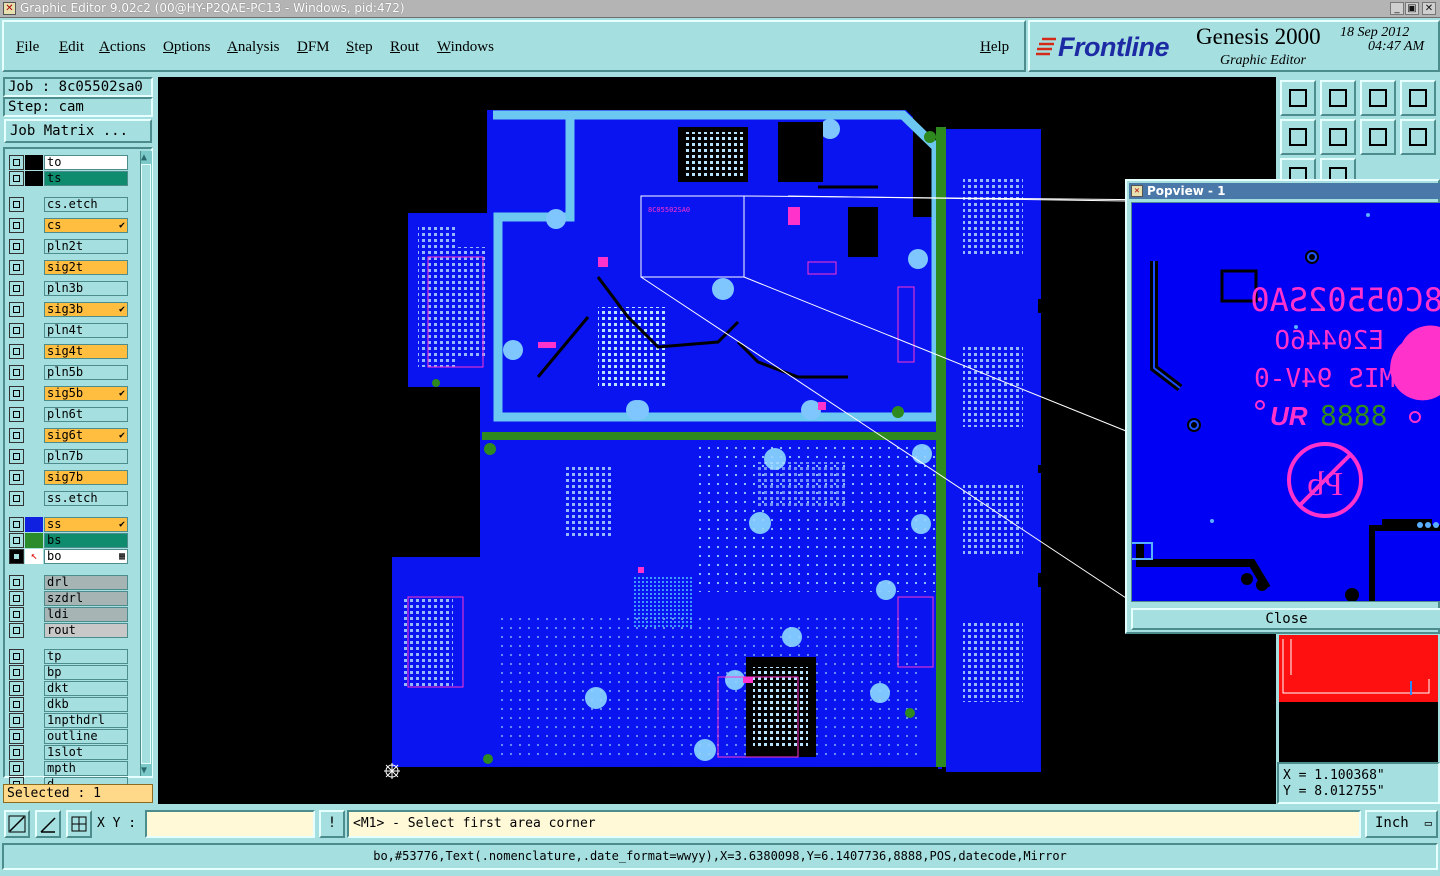 The height and width of the screenshot is (876, 1440). What do you see at coordinates (86, 688) in the screenshot?
I see `layer-name: dkt` at bounding box center [86, 688].